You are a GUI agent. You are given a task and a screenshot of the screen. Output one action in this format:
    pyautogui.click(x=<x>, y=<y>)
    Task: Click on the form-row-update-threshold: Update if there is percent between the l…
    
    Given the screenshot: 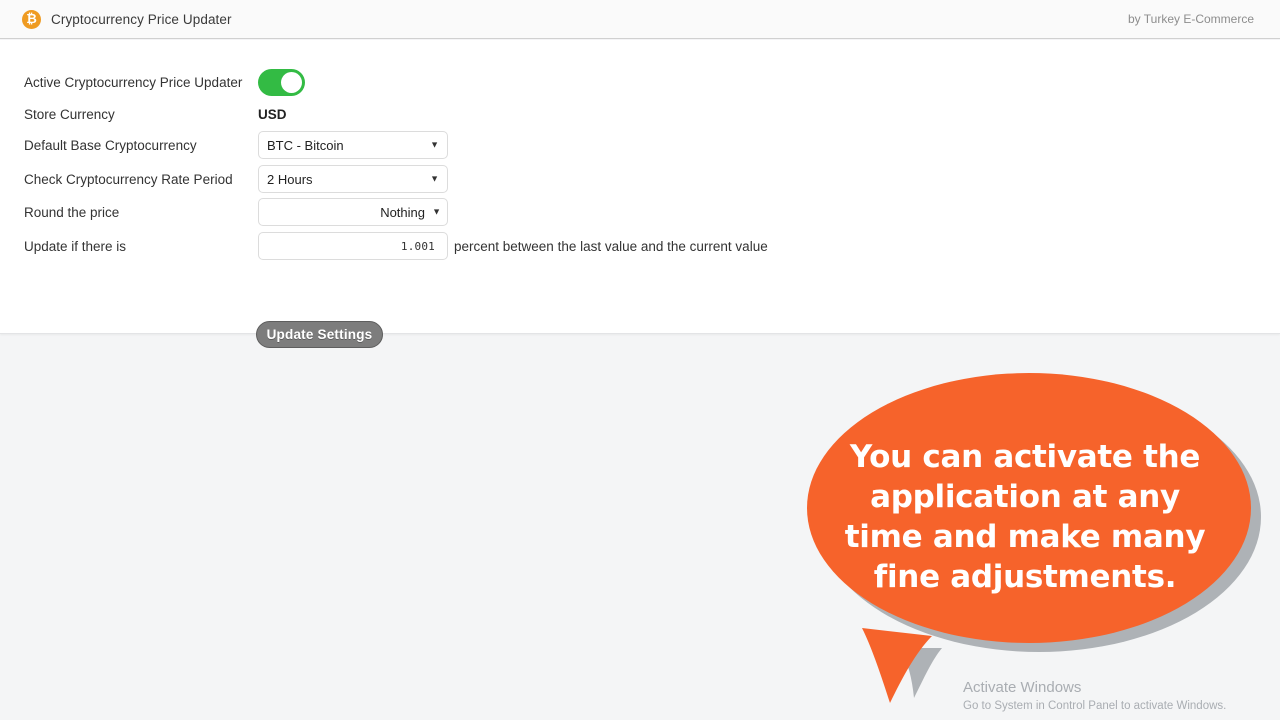 What is the action you would take?
    pyautogui.click(x=396, y=246)
    